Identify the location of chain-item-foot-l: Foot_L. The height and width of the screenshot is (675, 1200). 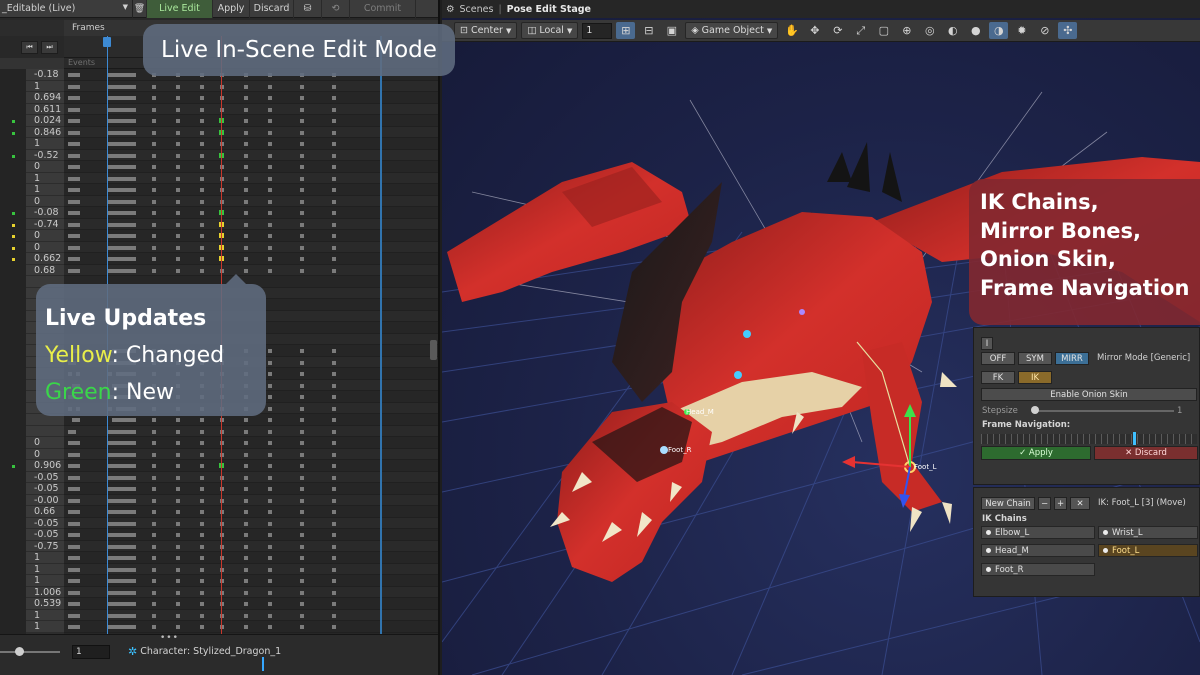
(1148, 550).